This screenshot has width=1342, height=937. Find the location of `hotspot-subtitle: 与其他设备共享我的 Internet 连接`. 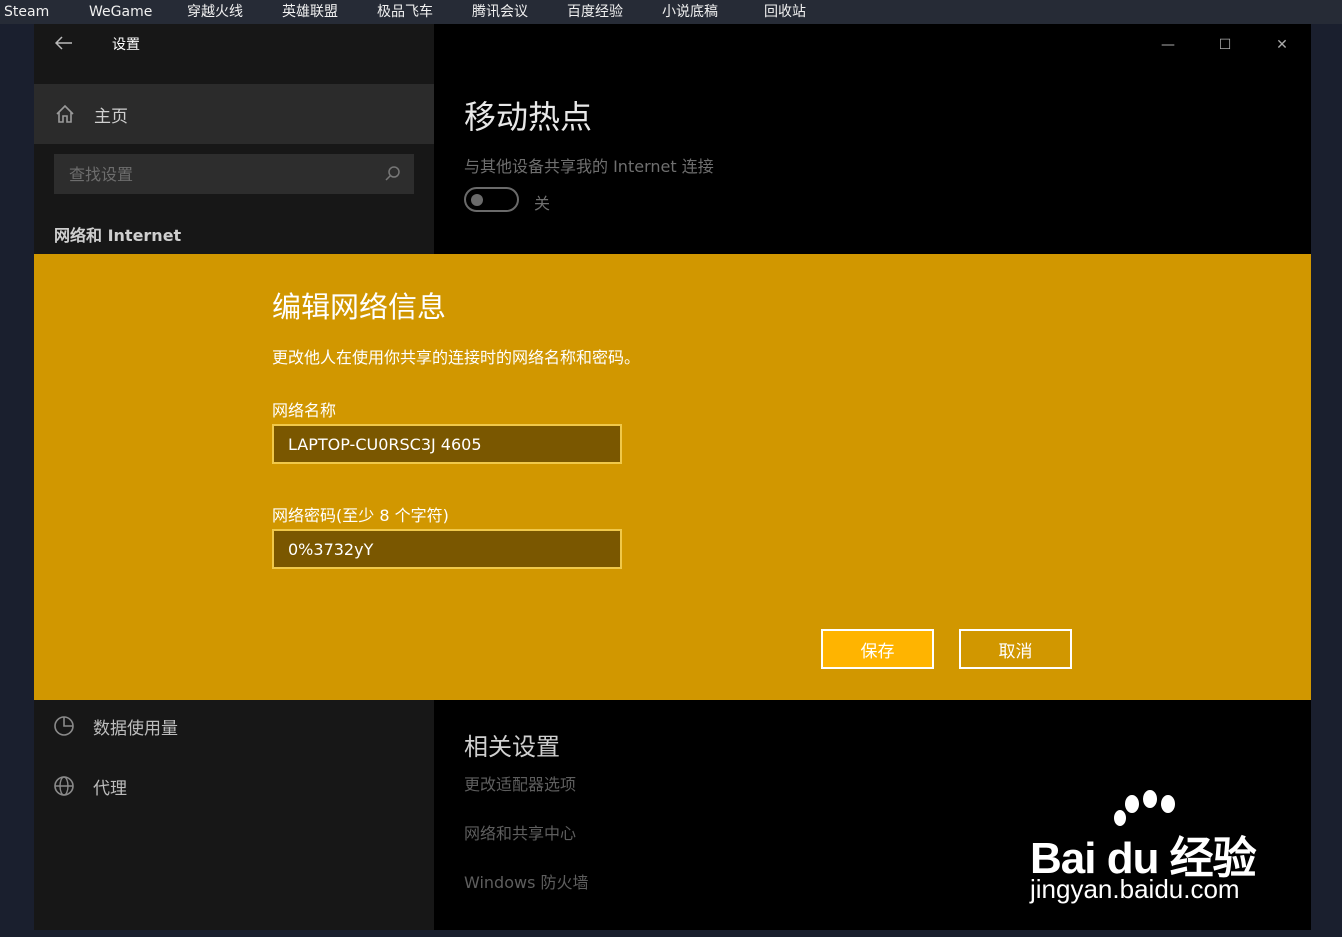

hotspot-subtitle: 与其他设备共享我的 Internet 连接 is located at coordinates (589, 166).